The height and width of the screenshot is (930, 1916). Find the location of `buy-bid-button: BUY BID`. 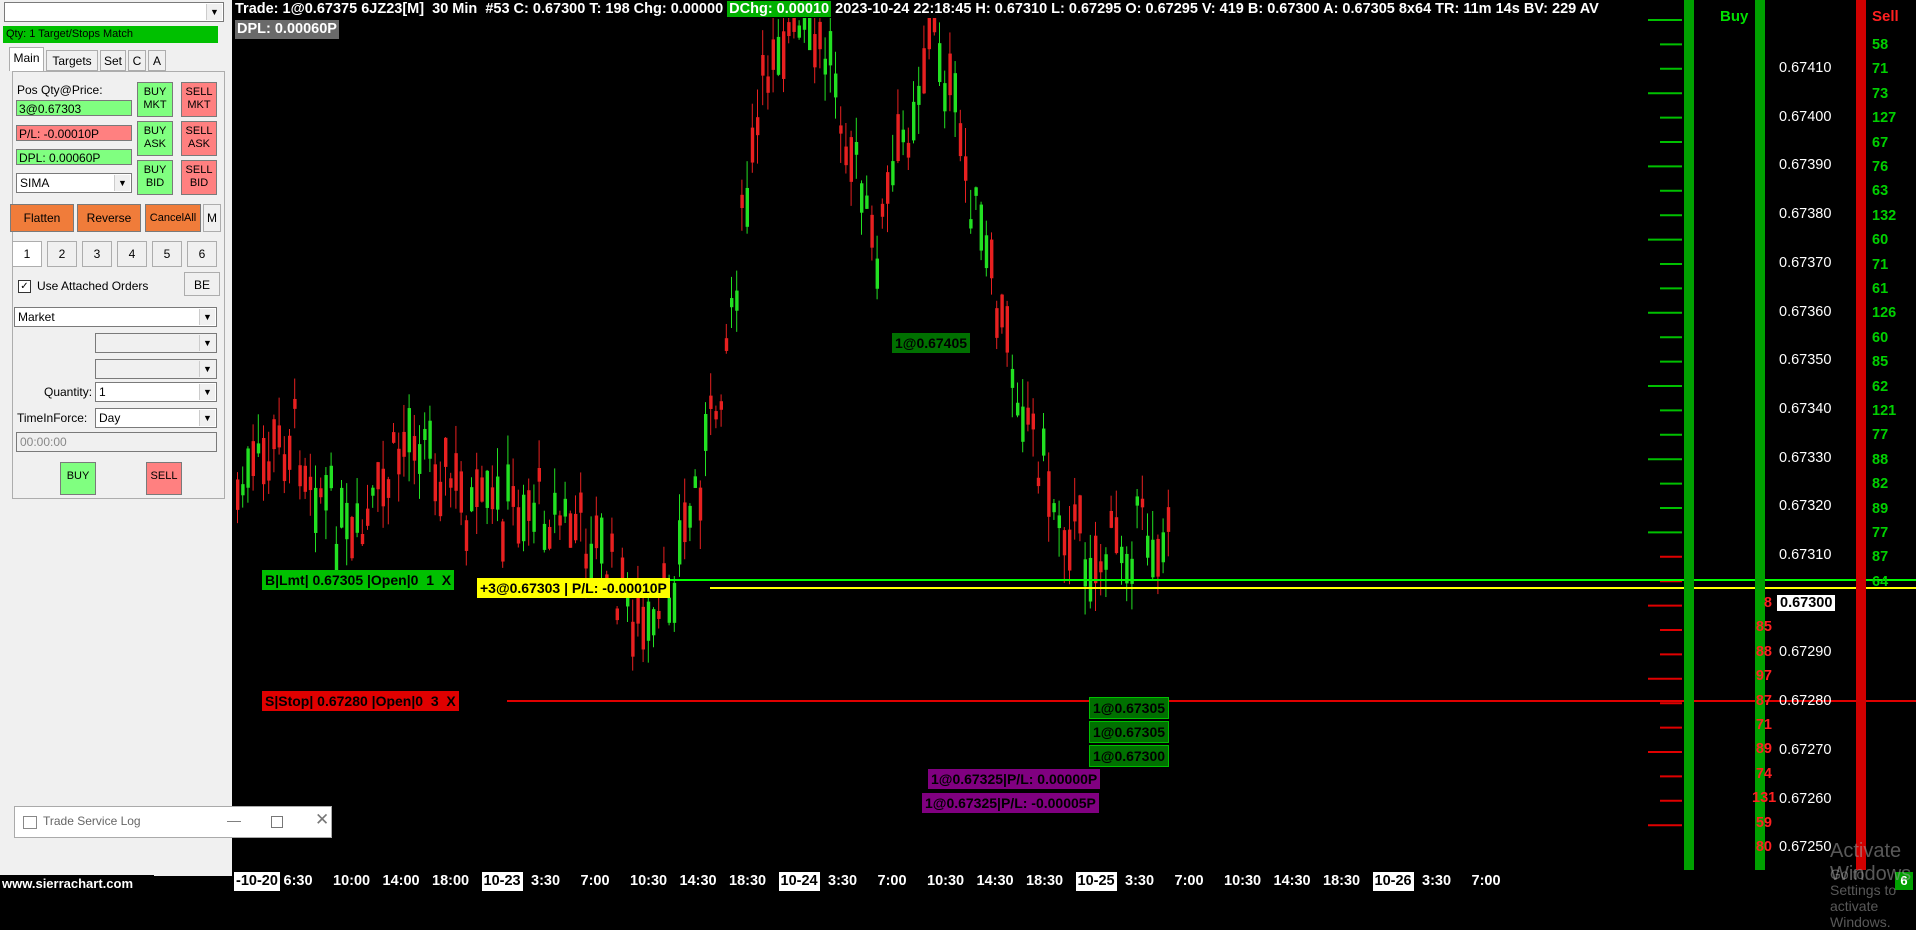

buy-bid-button: BUY BID is located at coordinates (155, 177).